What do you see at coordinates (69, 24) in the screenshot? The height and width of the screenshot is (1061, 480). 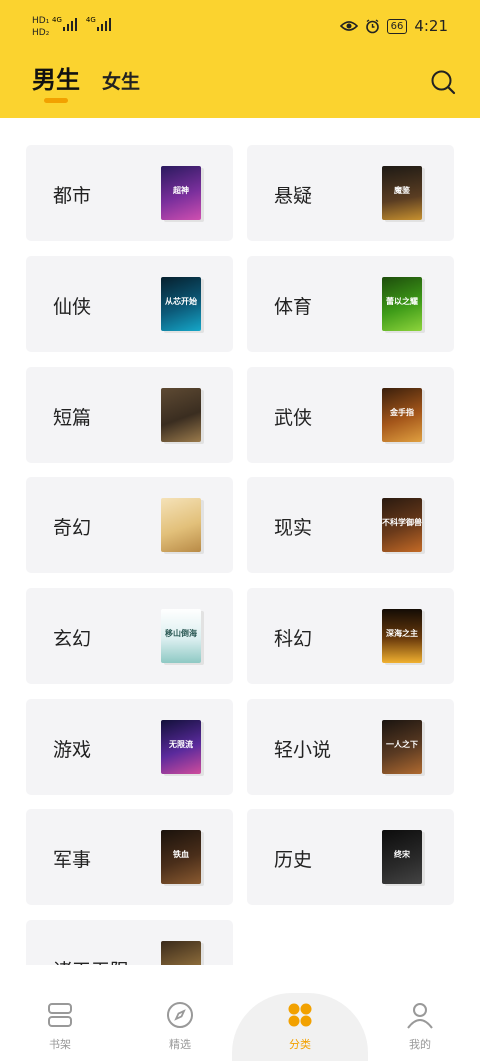 I see `signal-bars-1-icon` at bounding box center [69, 24].